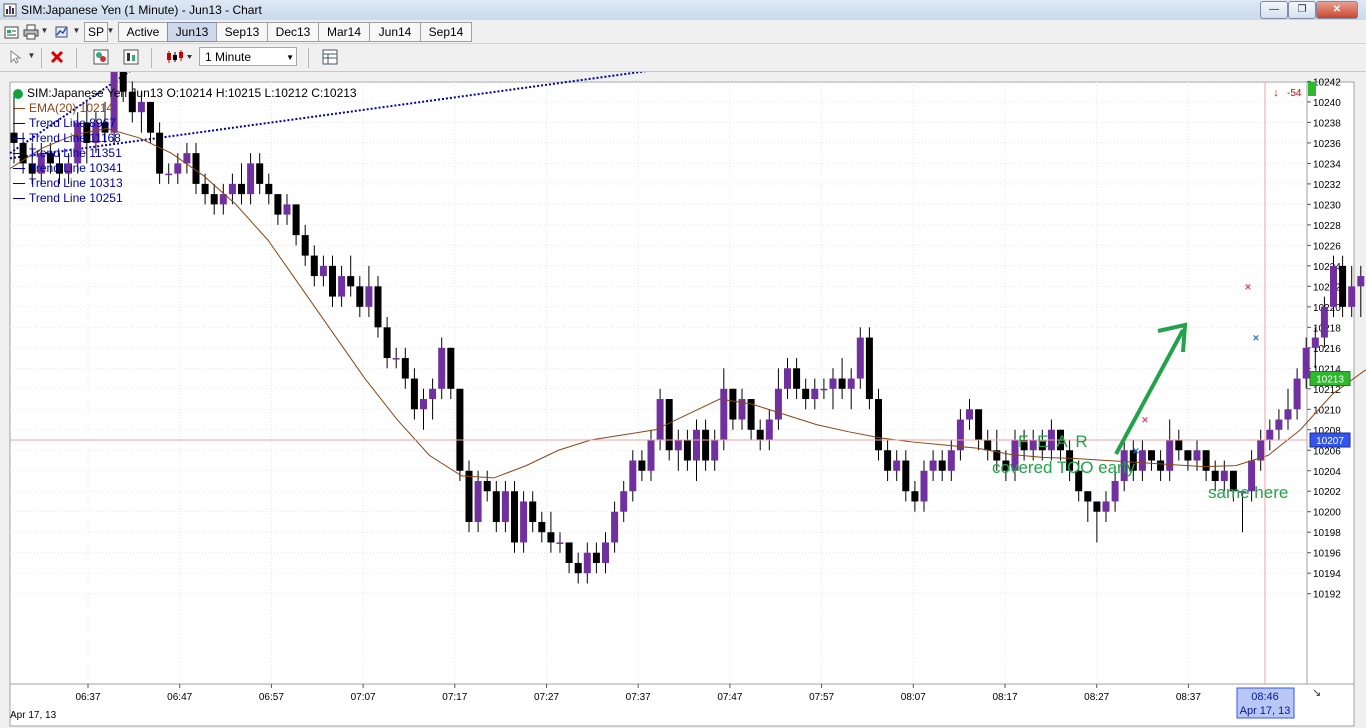  I want to click on interval-dropdown: 1 Minute ▼, so click(248, 56).